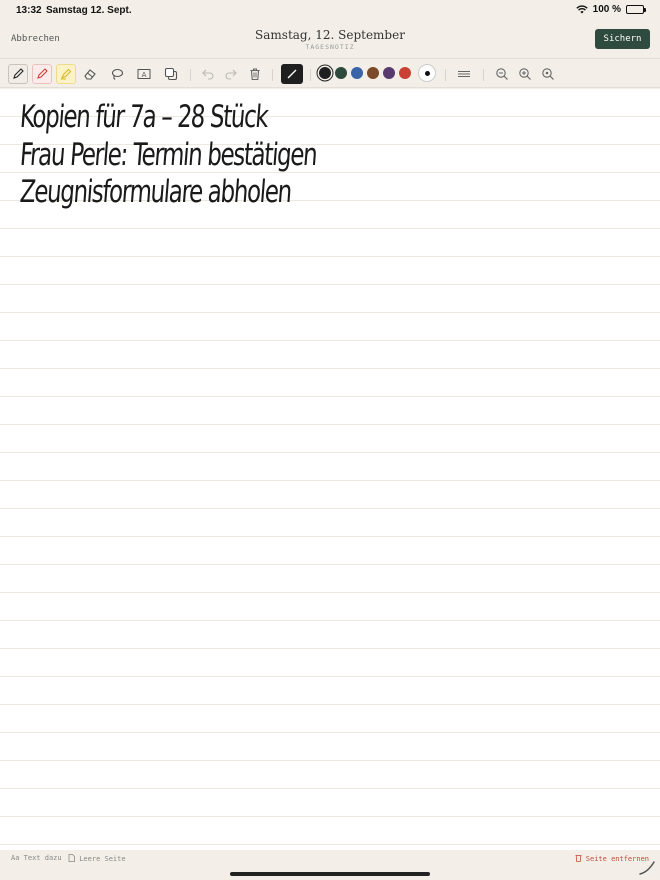  I want to click on line-stroke-icon, so click(292, 74).